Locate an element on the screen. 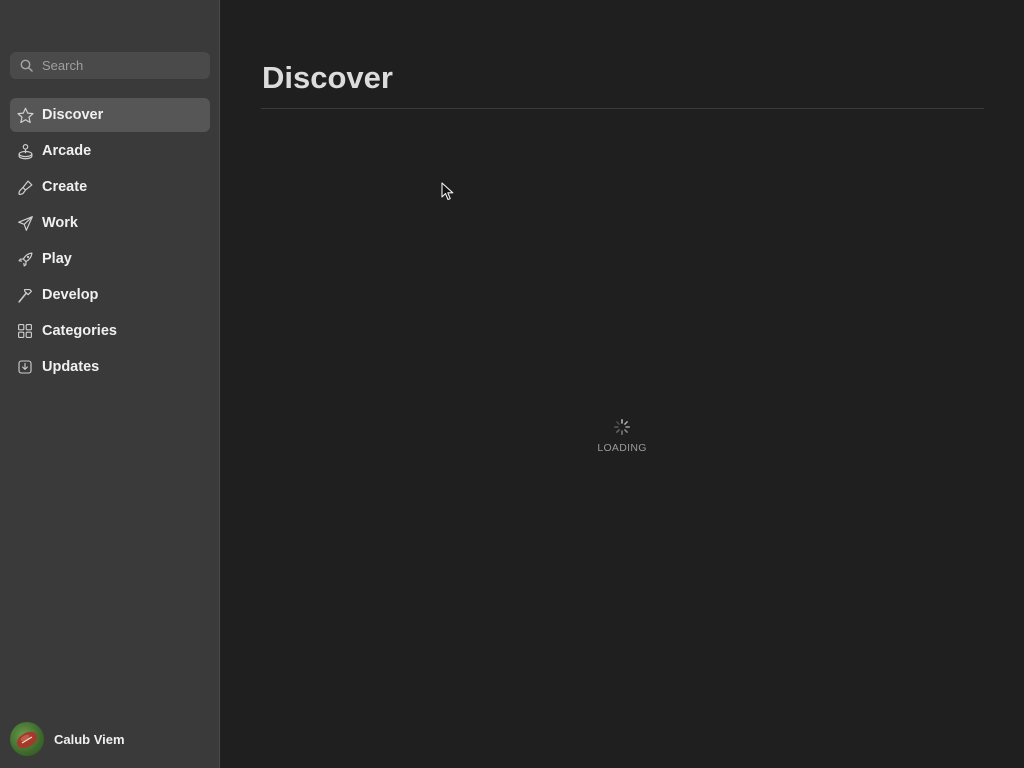 This screenshot has height=768, width=1024. user-profile: Calub Viem is located at coordinates (67, 739).